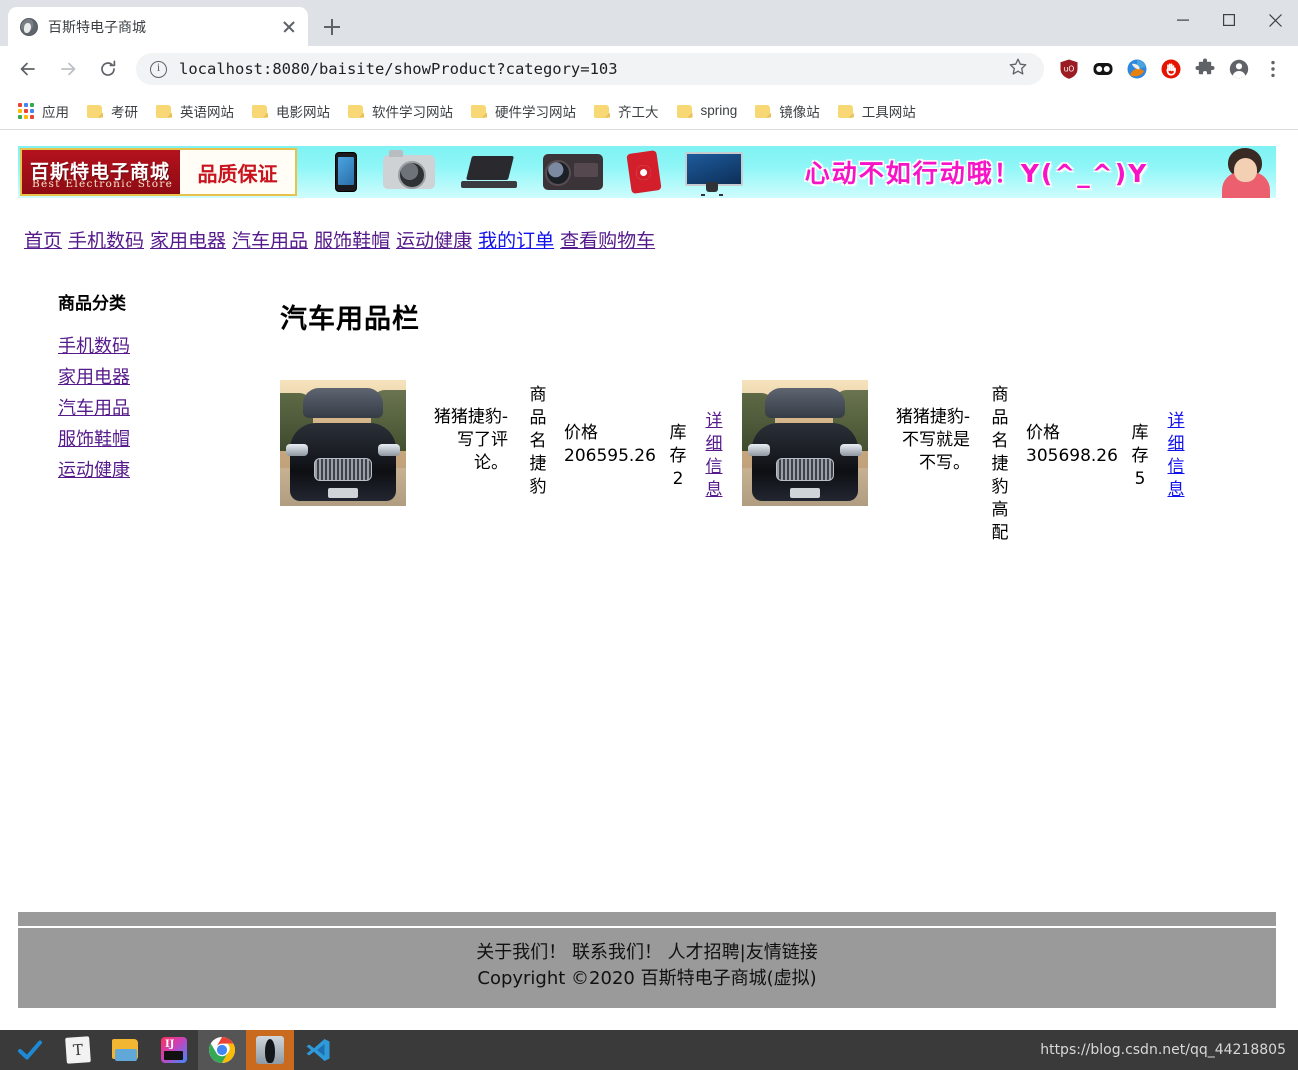 This screenshot has height=1070, width=1298. What do you see at coordinates (489, 172) in the screenshot?
I see `laptop-icon` at bounding box center [489, 172].